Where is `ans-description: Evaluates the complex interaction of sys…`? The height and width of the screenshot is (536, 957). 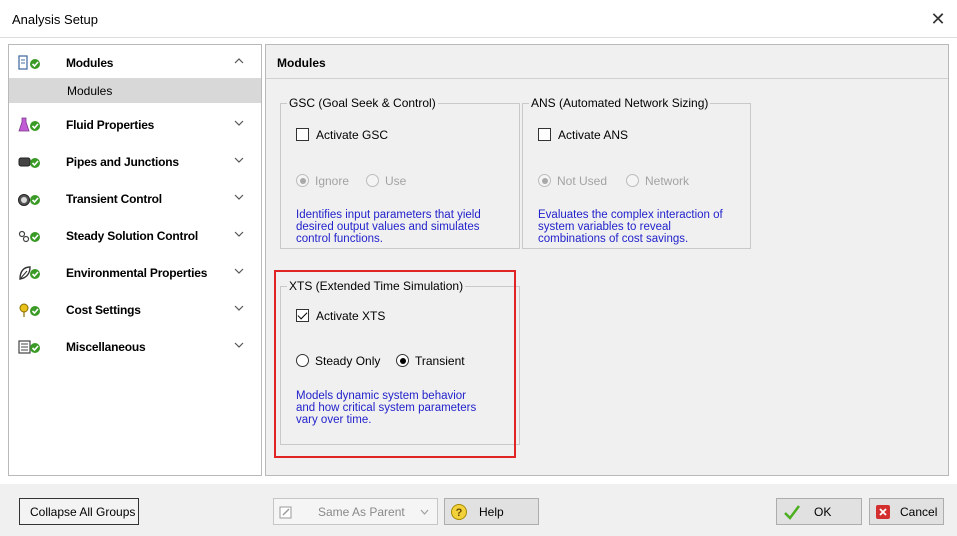
ans-description: Evaluates the complex interaction of sys… is located at coordinates (630, 227).